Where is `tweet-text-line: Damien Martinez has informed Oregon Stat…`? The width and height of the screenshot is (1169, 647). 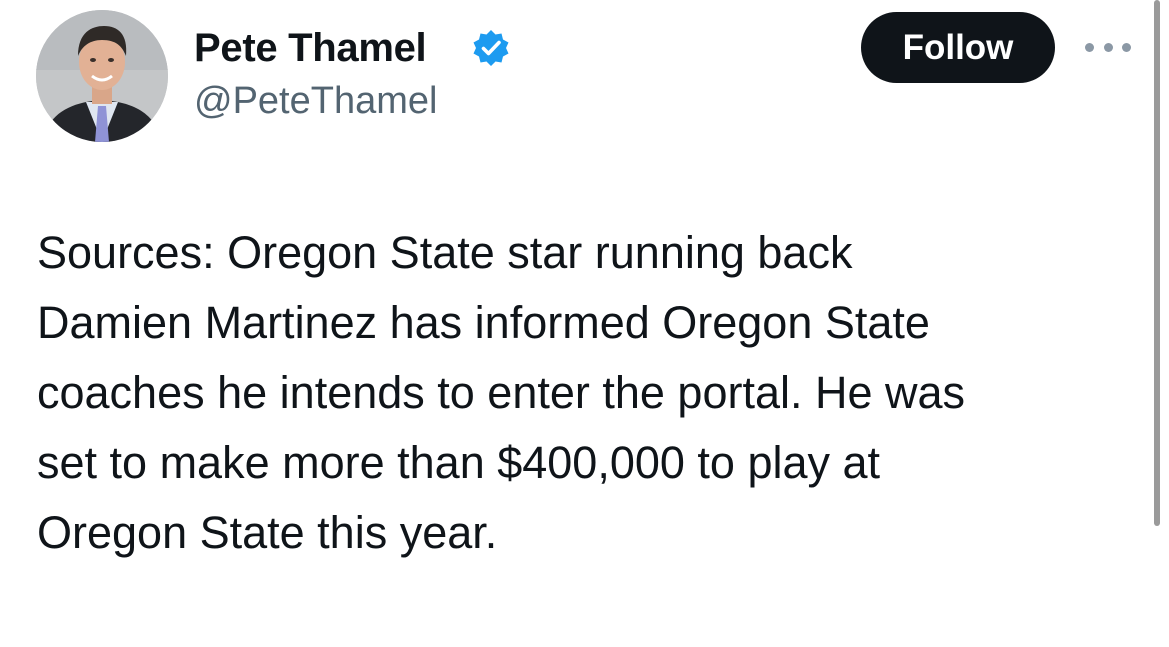
tweet-text-line: Damien Martinez has informed Oregon Stat… is located at coordinates (483, 322).